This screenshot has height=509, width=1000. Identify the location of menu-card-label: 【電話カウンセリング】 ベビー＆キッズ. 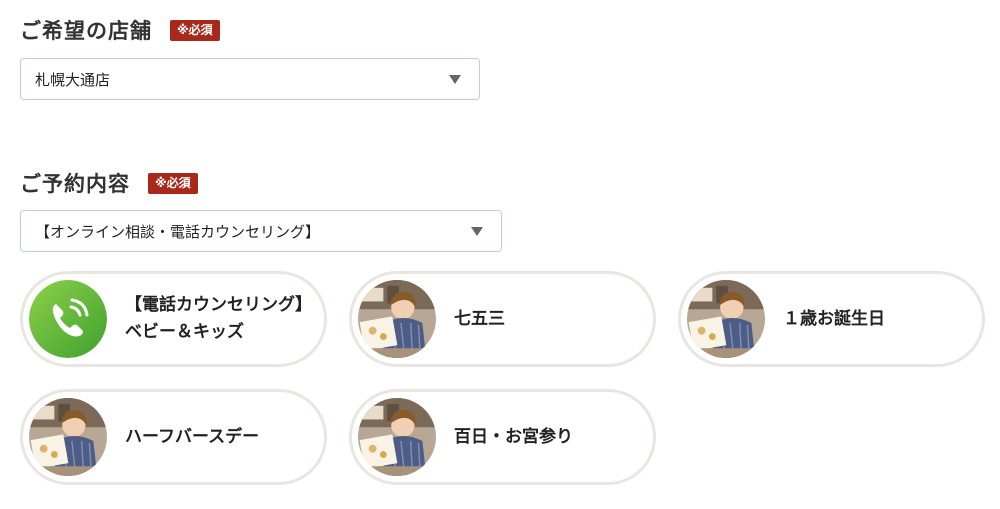
(218, 319).